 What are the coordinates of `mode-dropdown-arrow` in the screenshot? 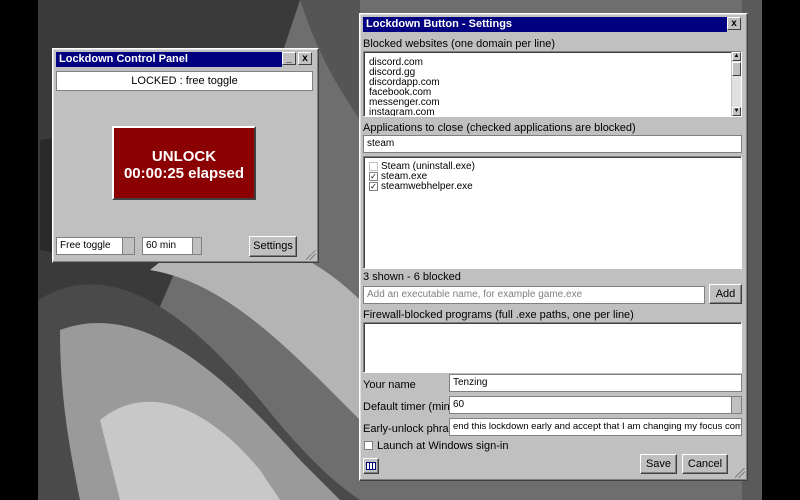 It's located at (128, 246).